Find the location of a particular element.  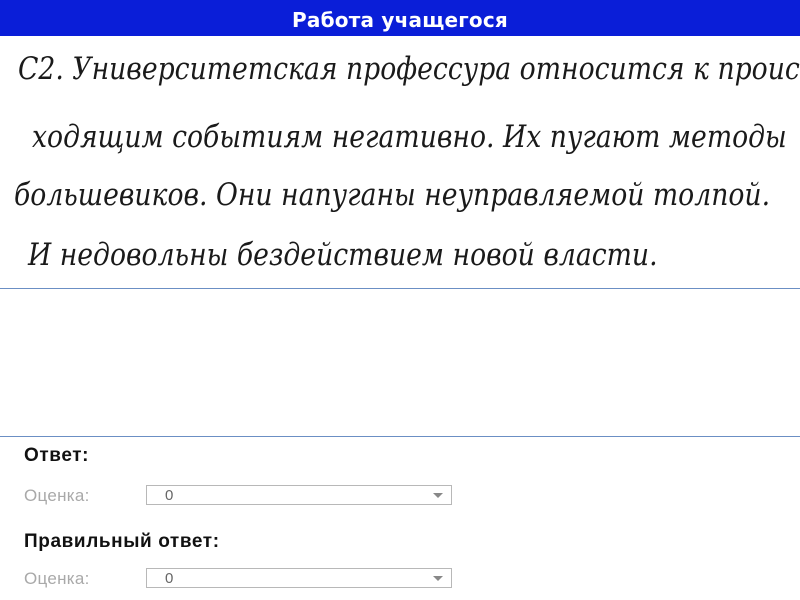

divider is located at coordinates (400, 288).